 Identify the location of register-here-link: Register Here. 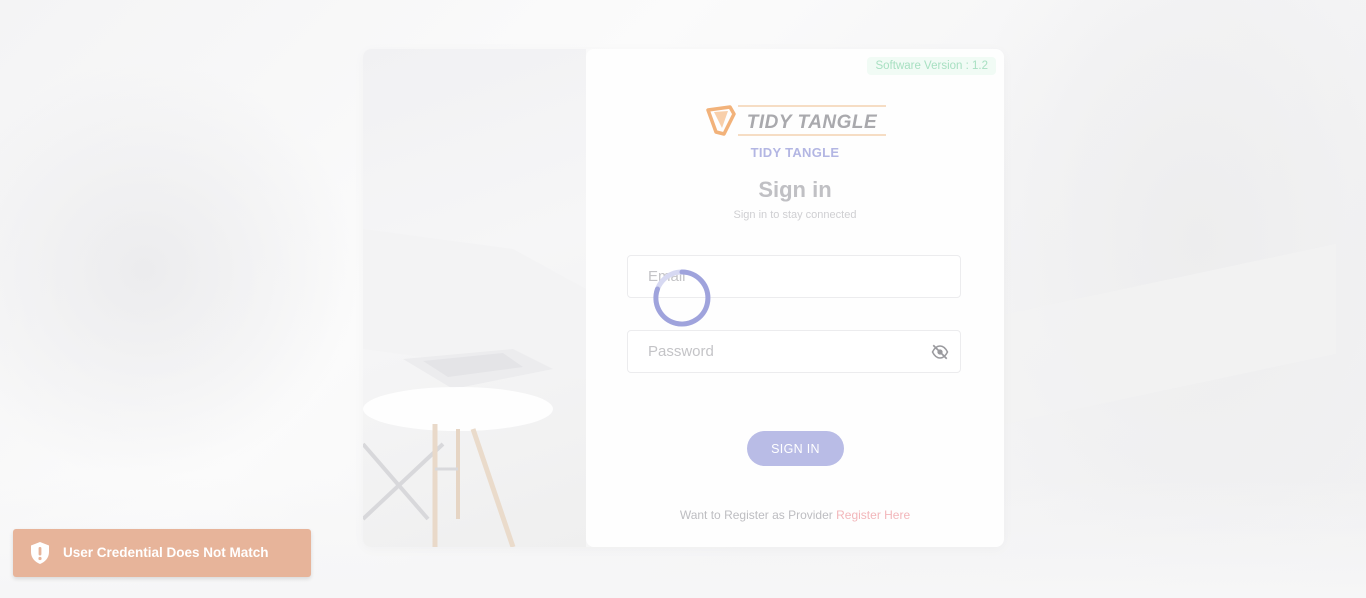
(873, 515).